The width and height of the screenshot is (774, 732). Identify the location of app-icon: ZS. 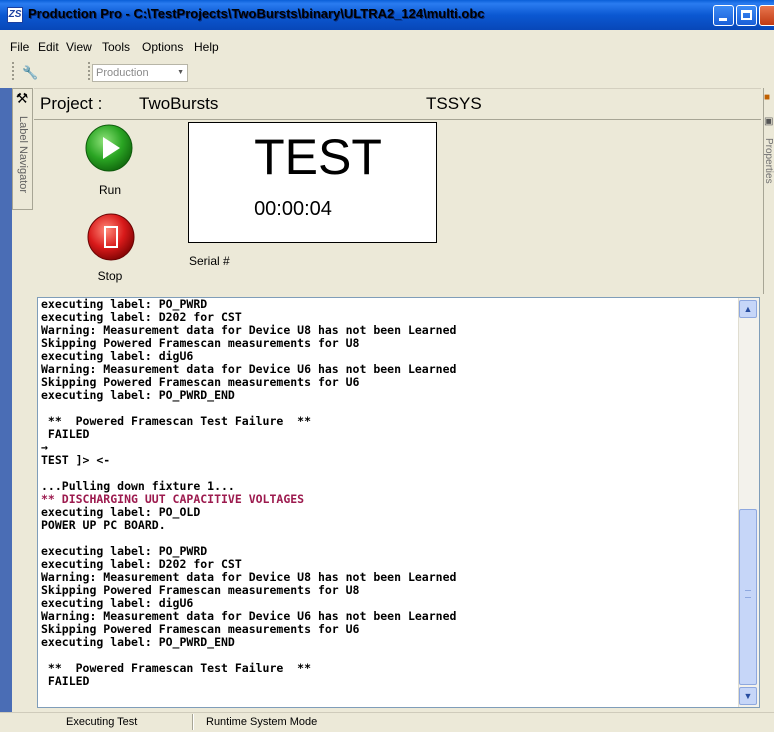
(15, 15).